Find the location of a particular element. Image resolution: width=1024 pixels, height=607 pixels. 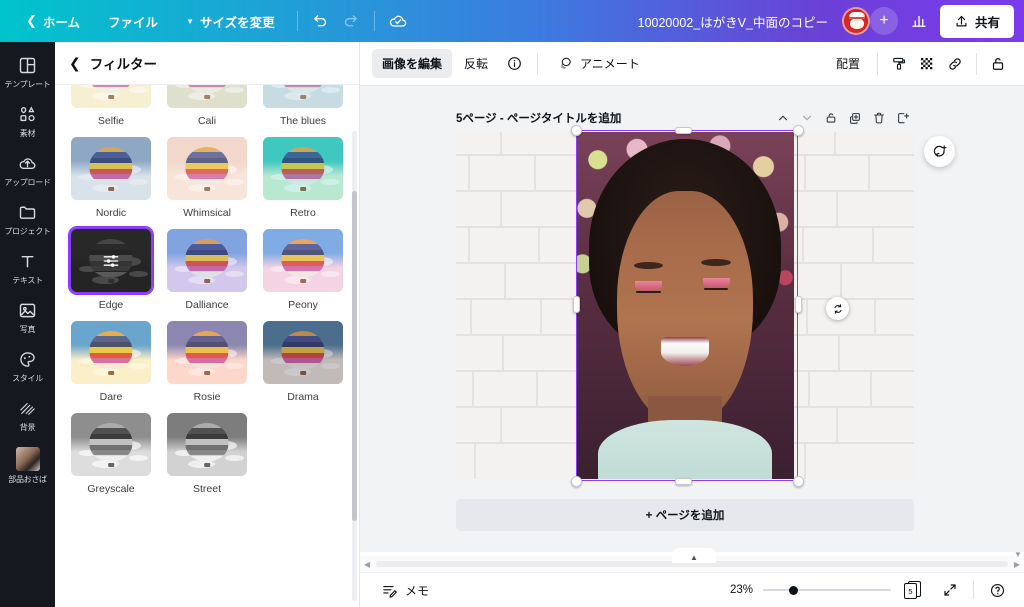

filter-item: Rosie is located at coordinates (207, 361).